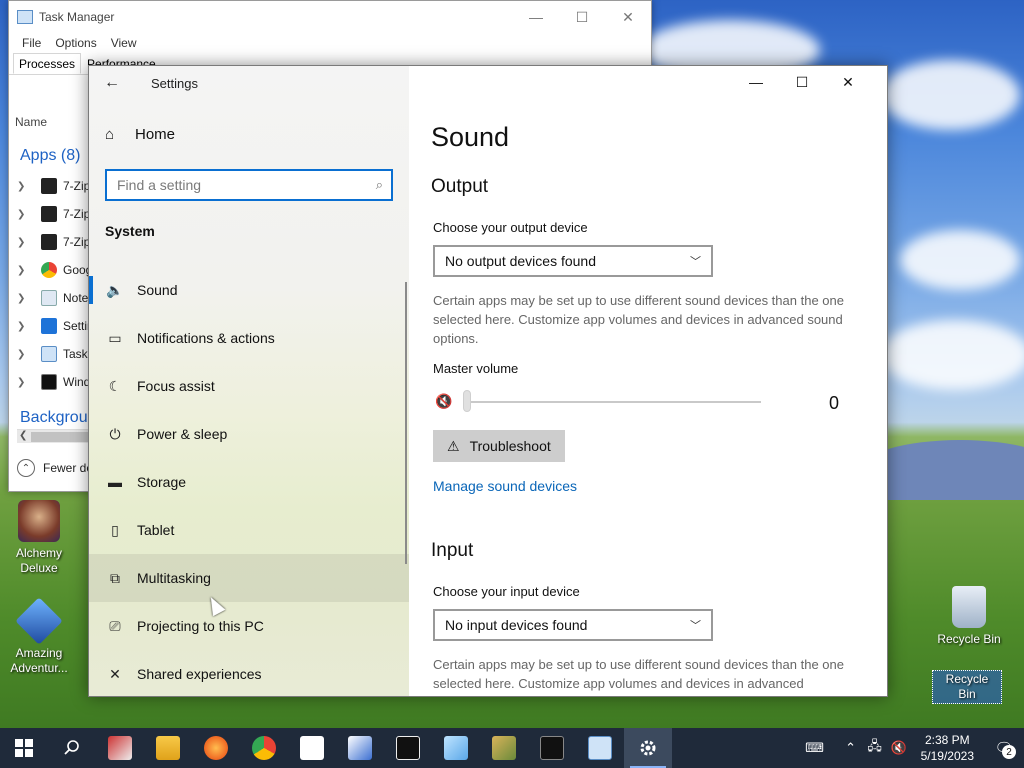  What do you see at coordinates (600, 748) in the screenshot?
I see `taskbar-app-task-manager` at bounding box center [600, 748].